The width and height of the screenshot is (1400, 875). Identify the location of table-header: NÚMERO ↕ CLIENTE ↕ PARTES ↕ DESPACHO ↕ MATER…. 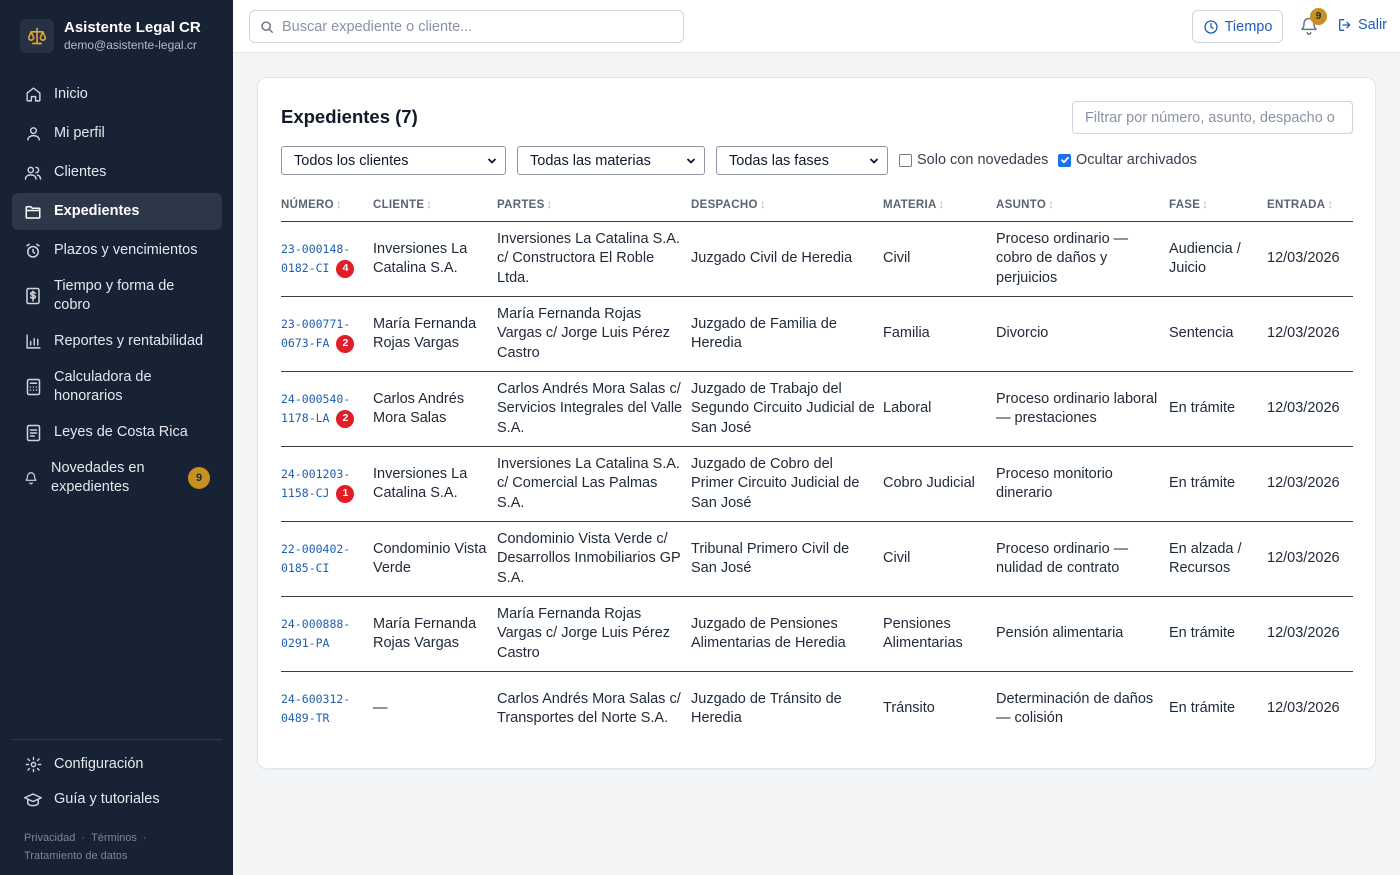
(817, 205).